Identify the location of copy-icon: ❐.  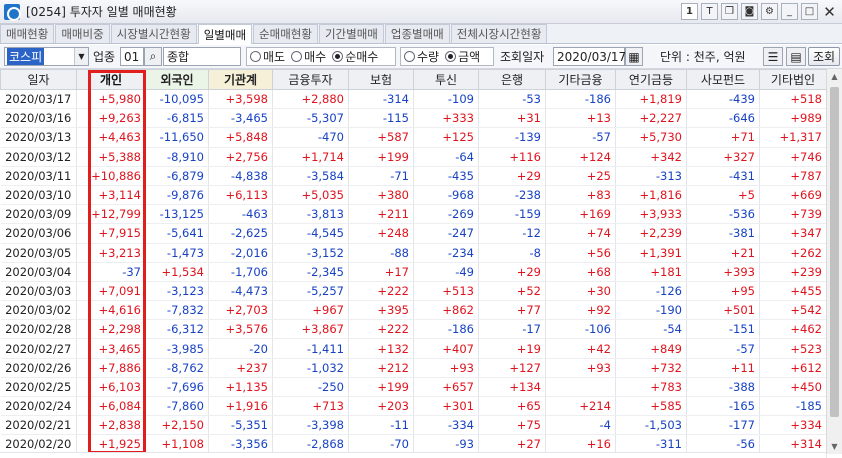
(729, 11).